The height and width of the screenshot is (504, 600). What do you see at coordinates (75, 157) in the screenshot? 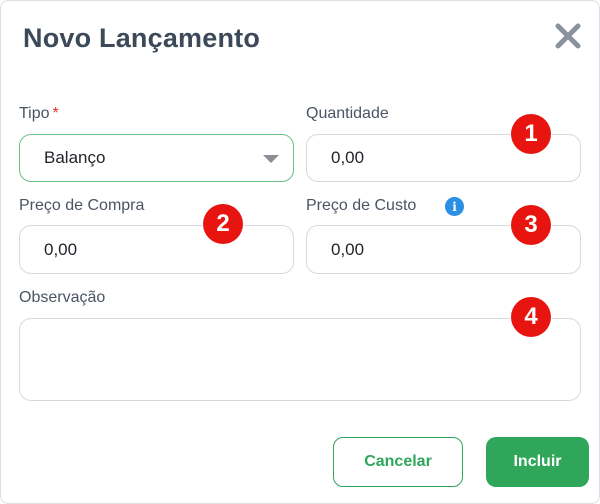
I see `tipo-select-value: Balanço` at bounding box center [75, 157].